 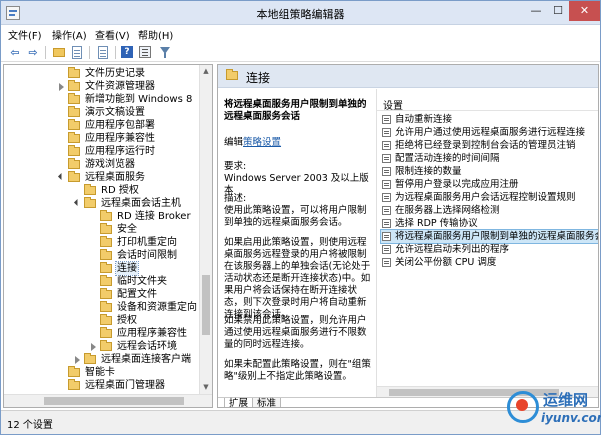 What do you see at coordinates (489, 210) in the screenshot?
I see `setting-row: 在服务器上选择网络检测` at bounding box center [489, 210].